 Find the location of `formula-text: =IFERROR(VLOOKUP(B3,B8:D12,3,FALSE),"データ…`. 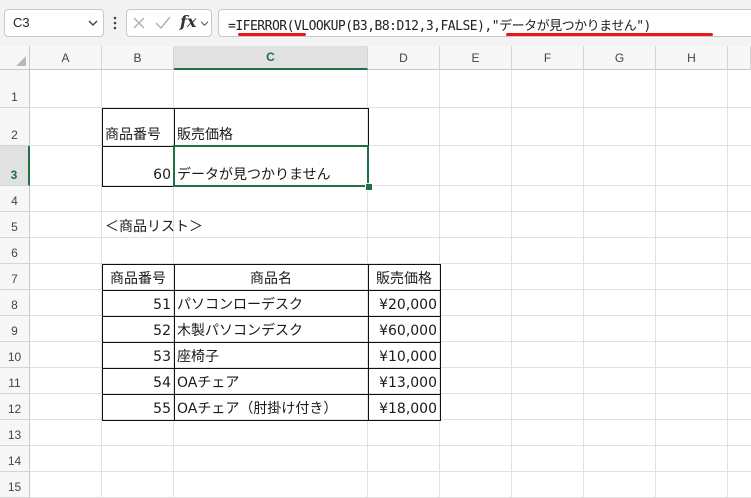

formula-text: =IFERROR(VLOOKUP(B3,B8:D12,3,FALSE),"データ… is located at coordinates (439, 26).